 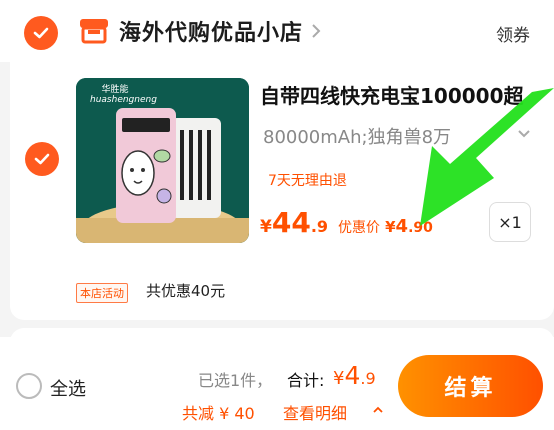 What do you see at coordinates (186, 291) in the screenshot?
I see `promo-text: 共优惠40元` at bounding box center [186, 291].